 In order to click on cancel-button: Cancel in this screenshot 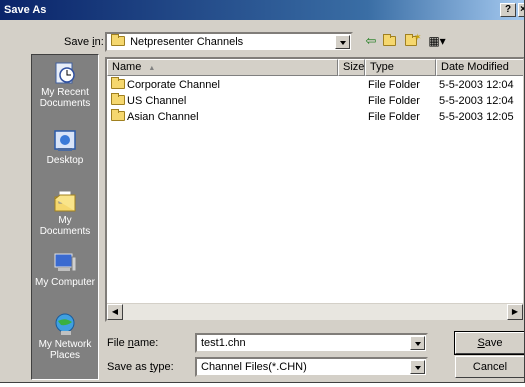, I will do `click(489, 367)`.